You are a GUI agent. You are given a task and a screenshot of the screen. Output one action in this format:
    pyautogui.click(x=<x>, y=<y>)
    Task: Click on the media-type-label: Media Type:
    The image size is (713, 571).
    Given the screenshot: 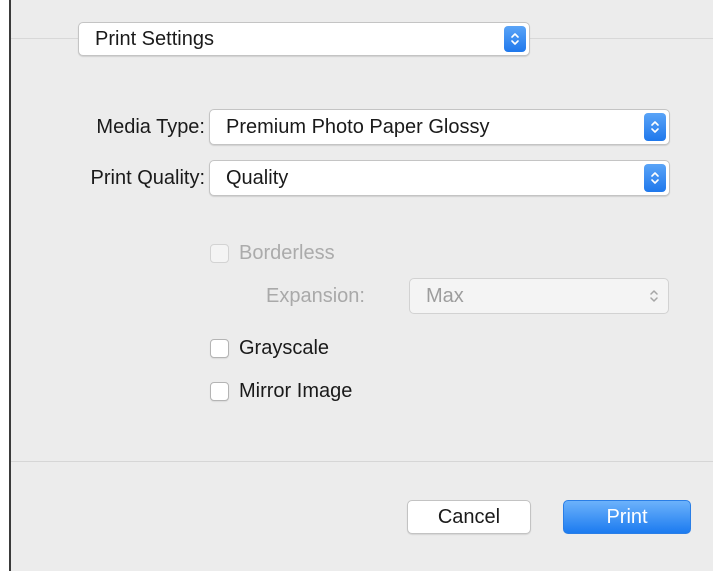 What is the action you would take?
    pyautogui.click(x=150, y=127)
    